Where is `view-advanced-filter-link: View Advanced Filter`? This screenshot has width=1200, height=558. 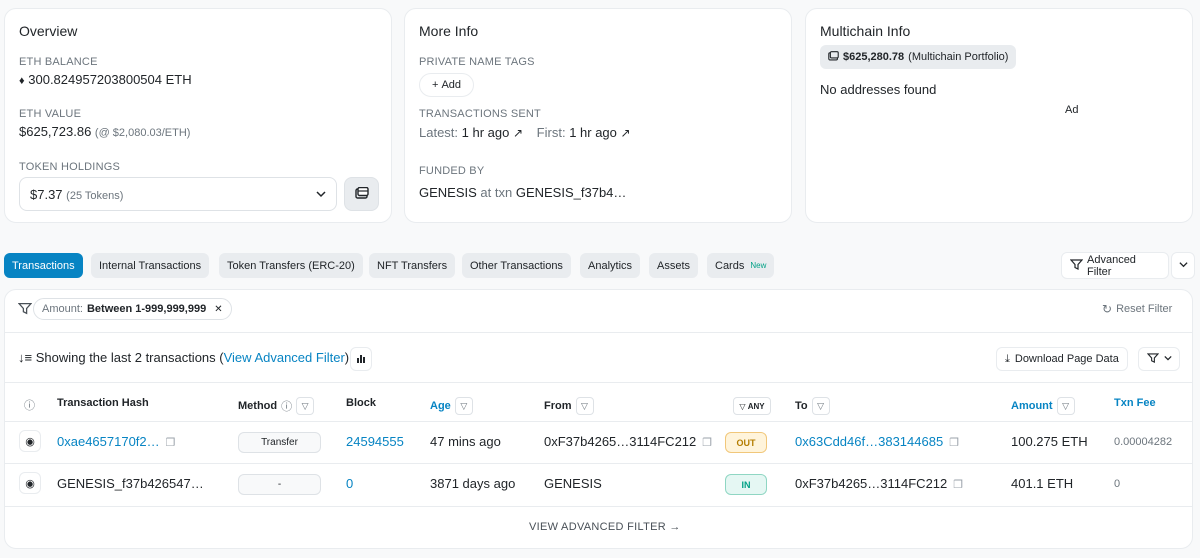 view-advanced-filter-link: View Advanced Filter is located at coordinates (284, 357).